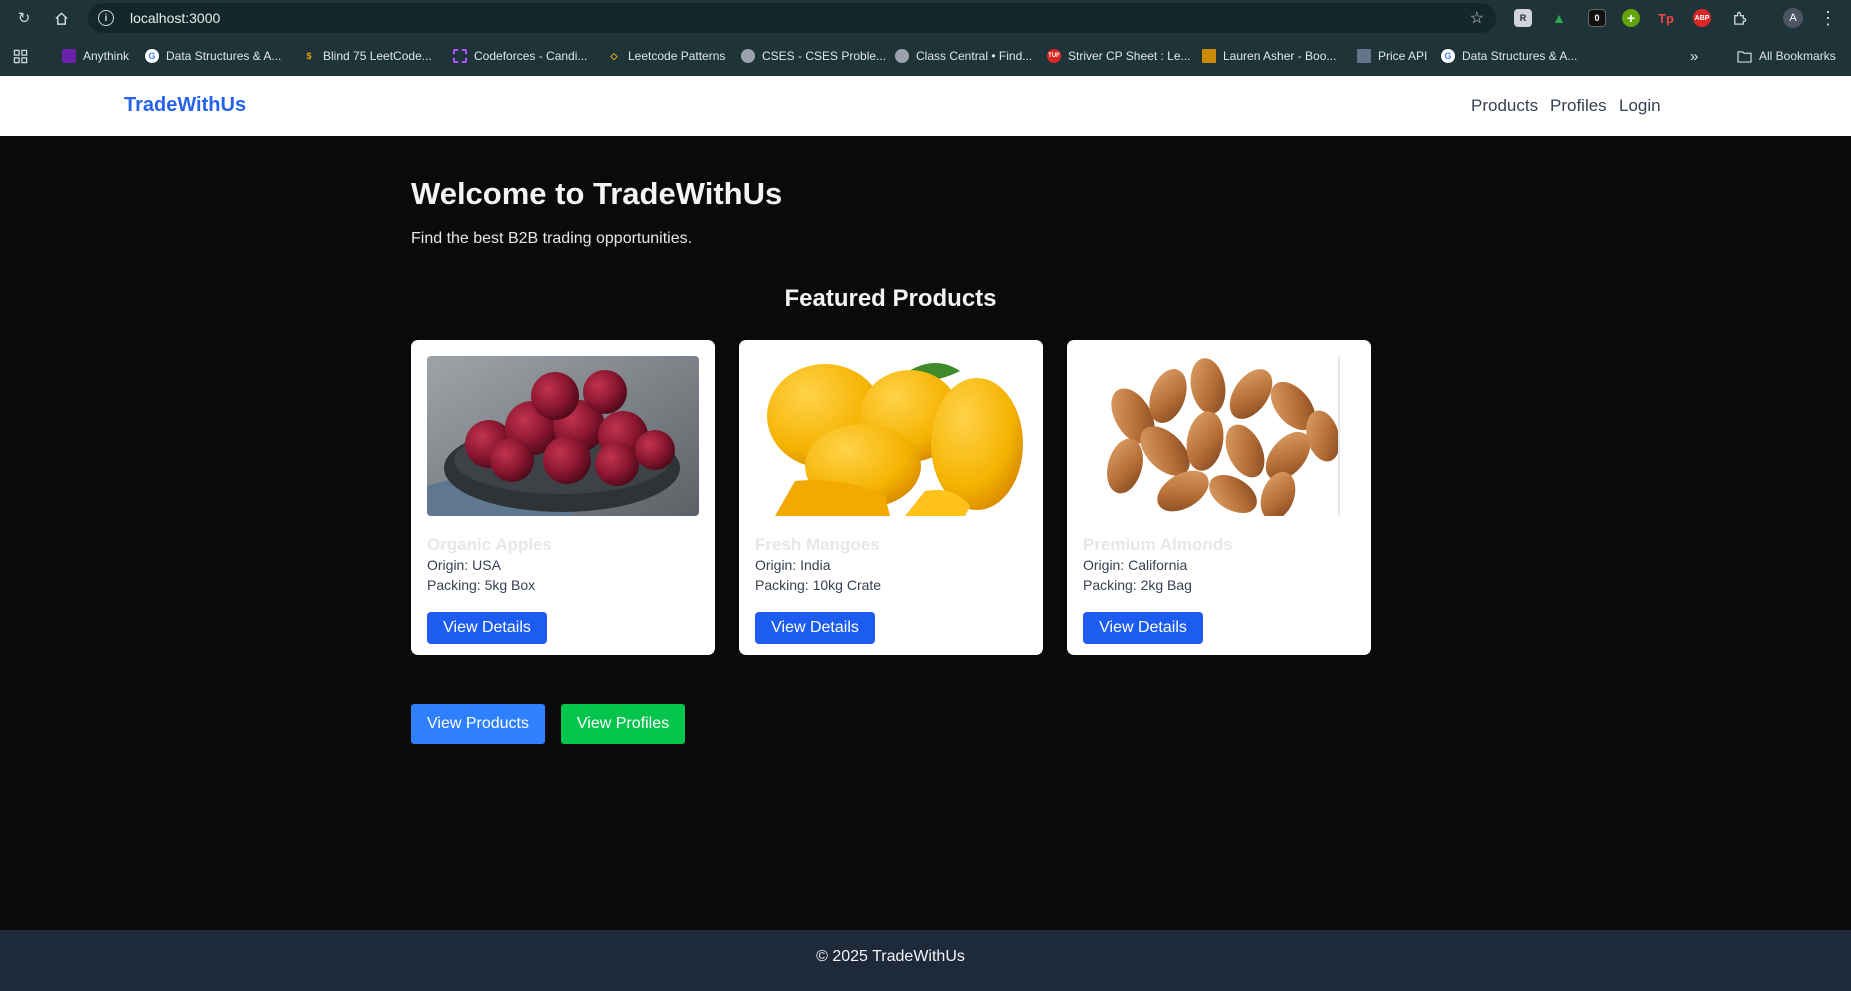 This screenshot has height=991, width=1851. Describe the element at coordinates (1631, 18) in the screenshot. I see `extension-plus-icon: +` at that location.